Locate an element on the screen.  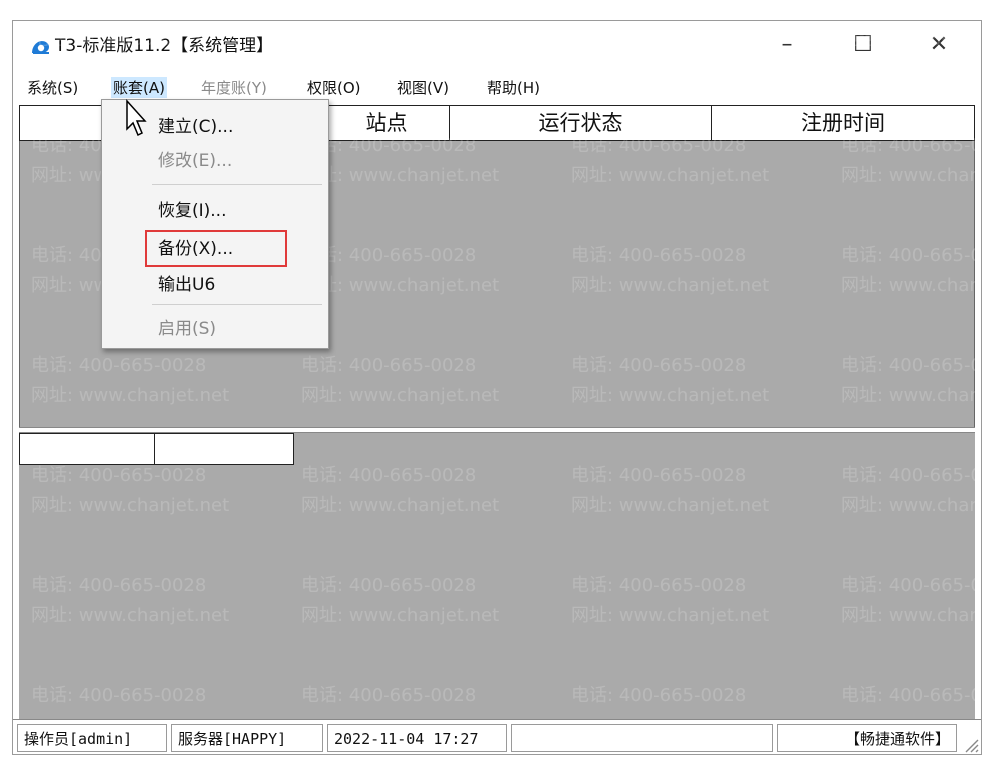
menu-bar: 系统(S) 账套(A) 年度账(Y) 权限(O) 视图(V) 帮助(H) is located at coordinates (497, 84).